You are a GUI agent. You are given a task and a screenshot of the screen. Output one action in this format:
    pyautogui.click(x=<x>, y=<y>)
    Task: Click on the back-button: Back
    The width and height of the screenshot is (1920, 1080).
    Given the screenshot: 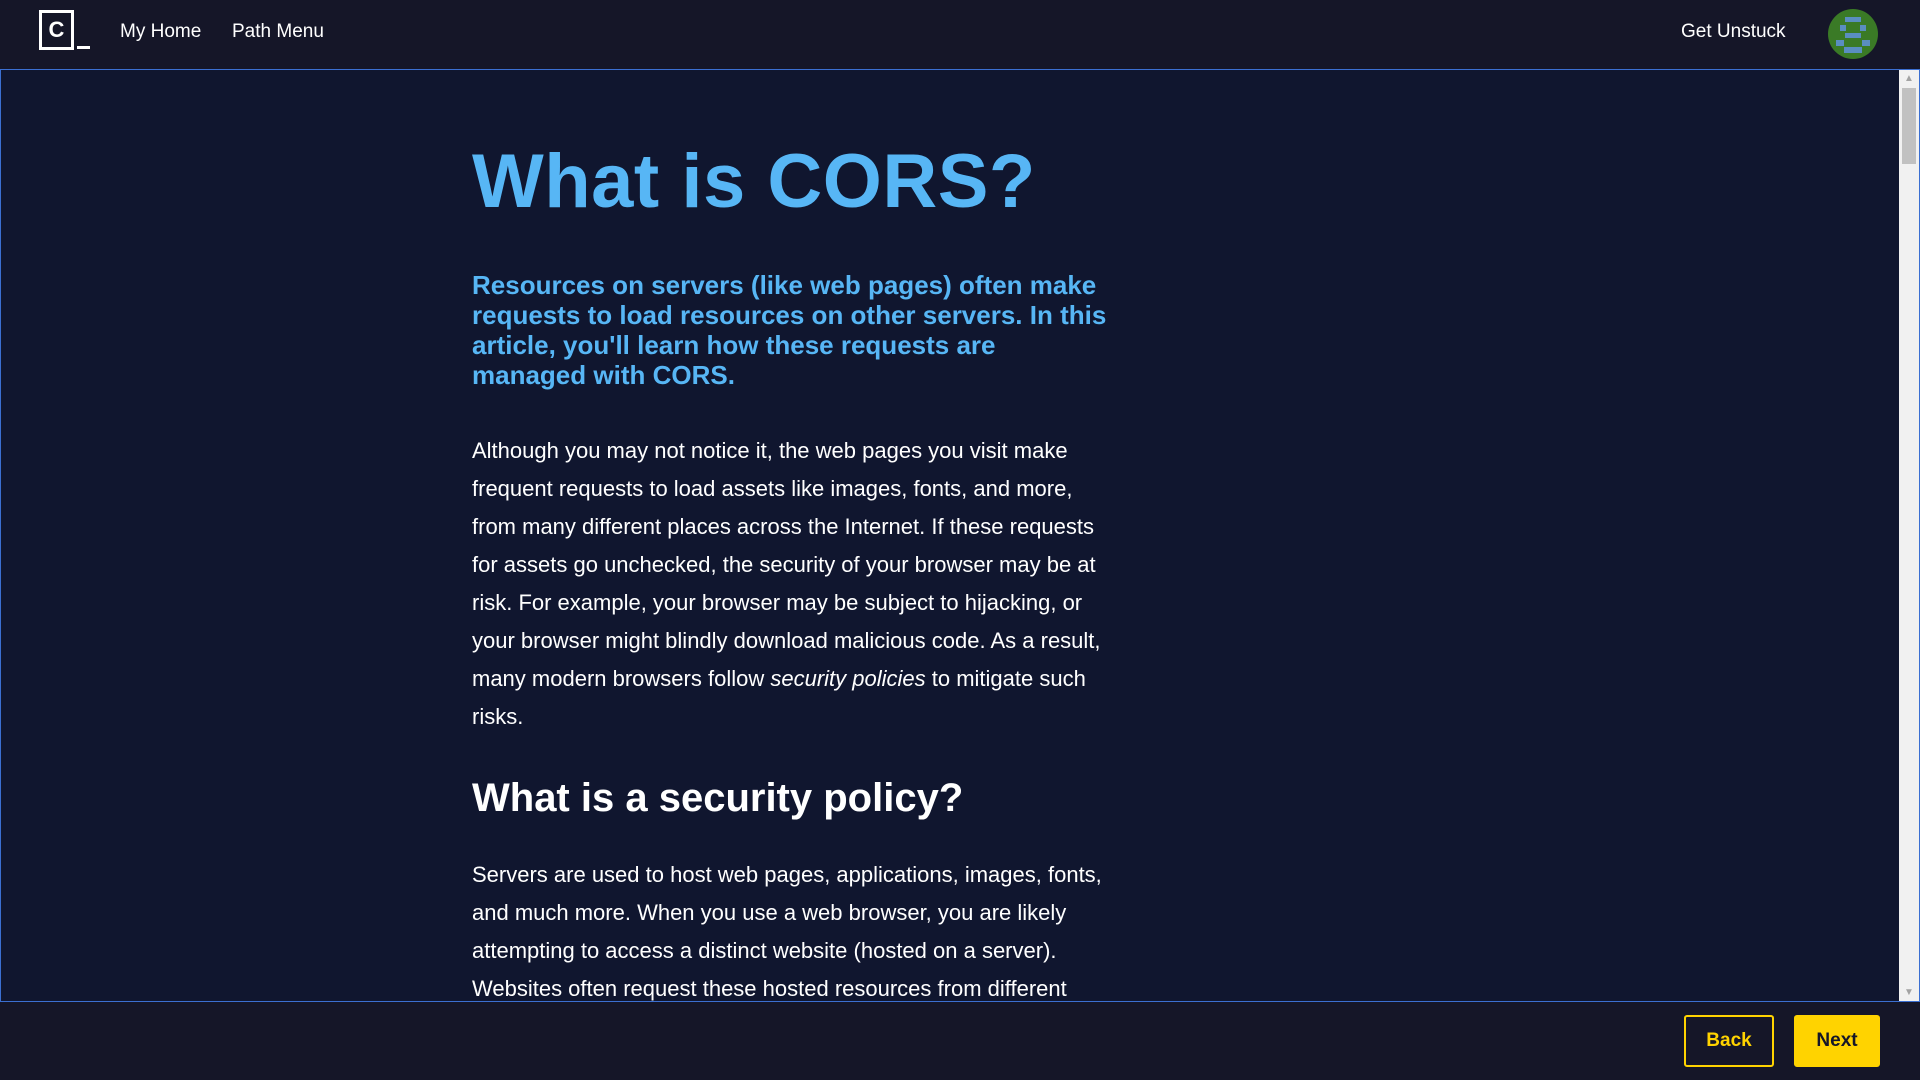 What is the action you would take?
    pyautogui.click(x=1729, y=1041)
    